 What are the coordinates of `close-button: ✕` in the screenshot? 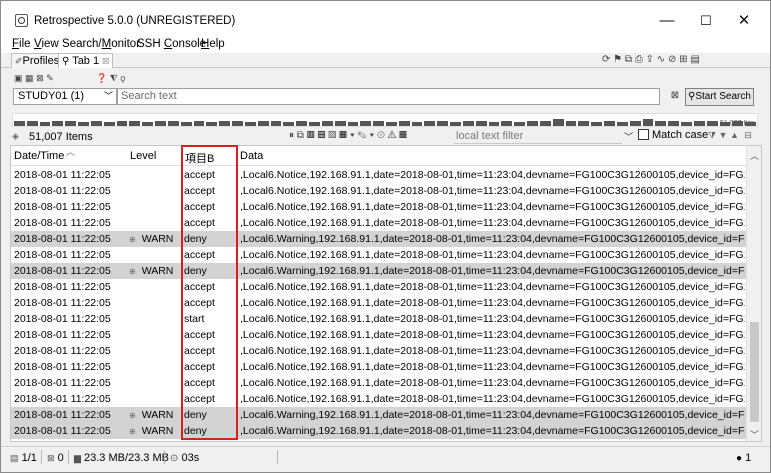 It's located at (744, 21).